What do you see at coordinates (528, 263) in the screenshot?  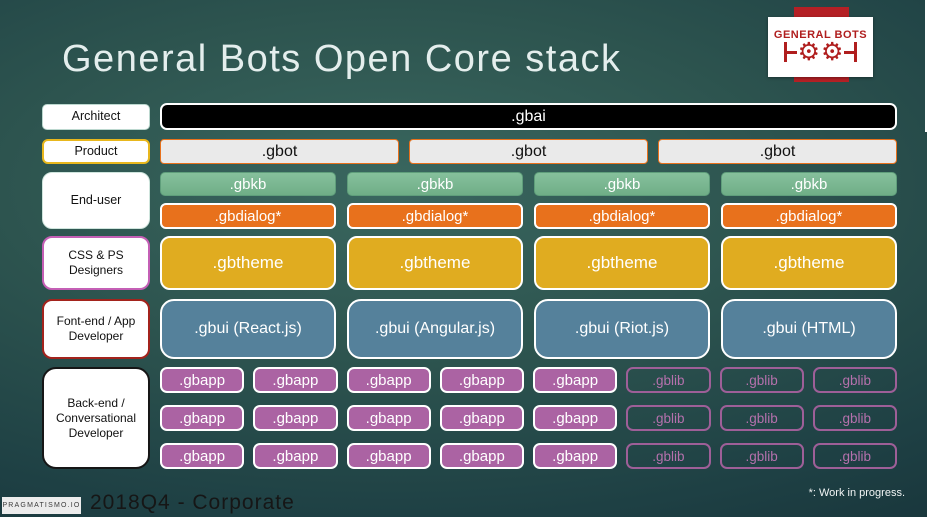 I see `row-gbtheme: .gbtheme .gbtheme .gbtheme .gbtheme` at bounding box center [528, 263].